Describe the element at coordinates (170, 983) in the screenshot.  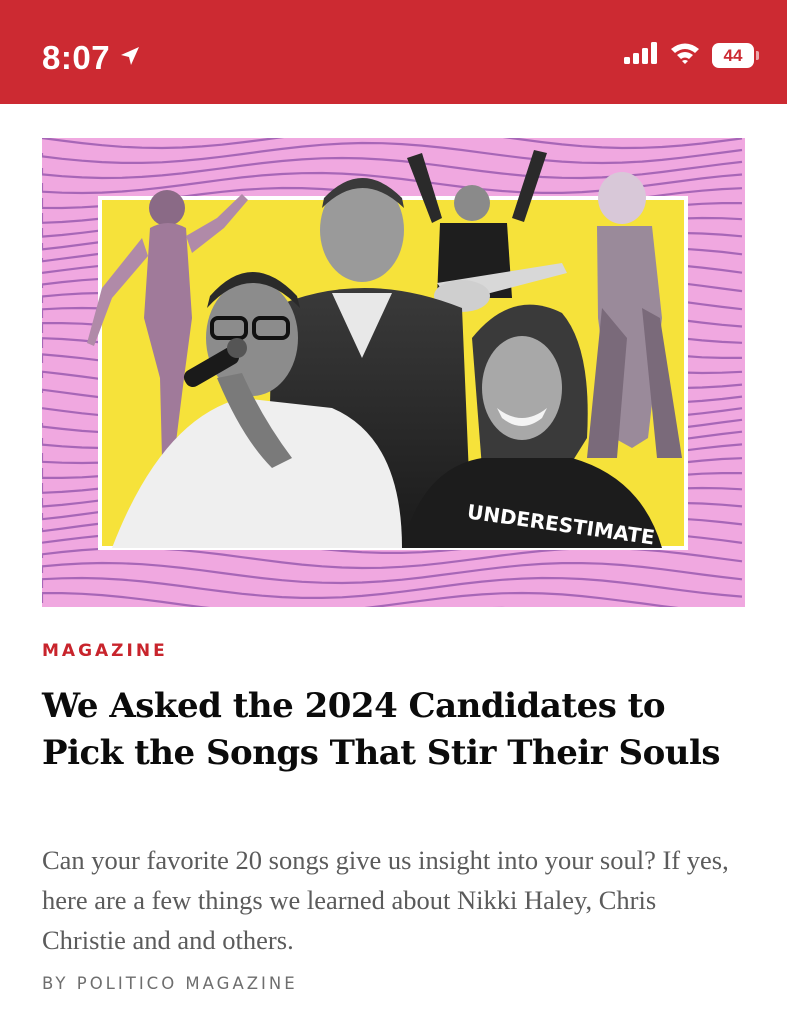
I see `article-byline: BY POLITICO MAGAZINE` at that location.